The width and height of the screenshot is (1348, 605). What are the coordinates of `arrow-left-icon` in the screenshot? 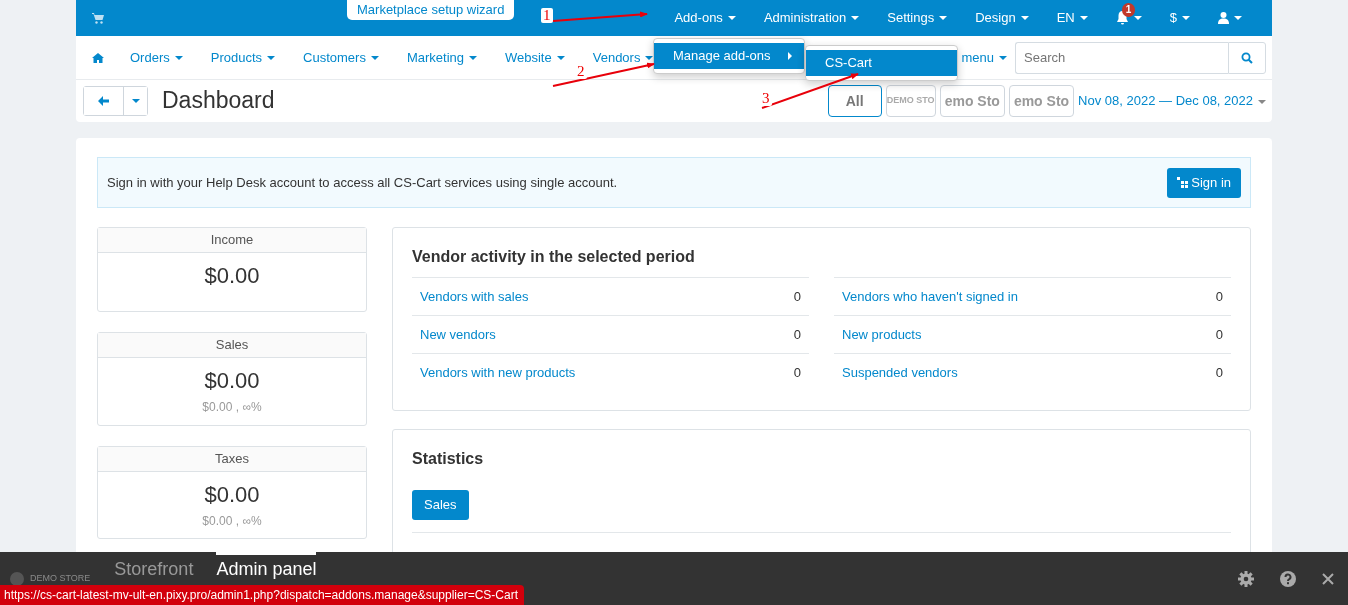 It's located at (103, 101).